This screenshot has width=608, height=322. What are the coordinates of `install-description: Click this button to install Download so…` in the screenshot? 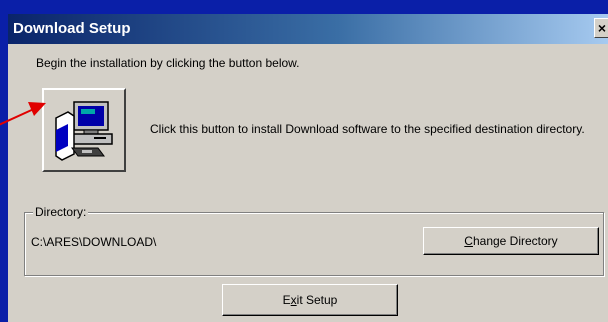 It's located at (367, 129).